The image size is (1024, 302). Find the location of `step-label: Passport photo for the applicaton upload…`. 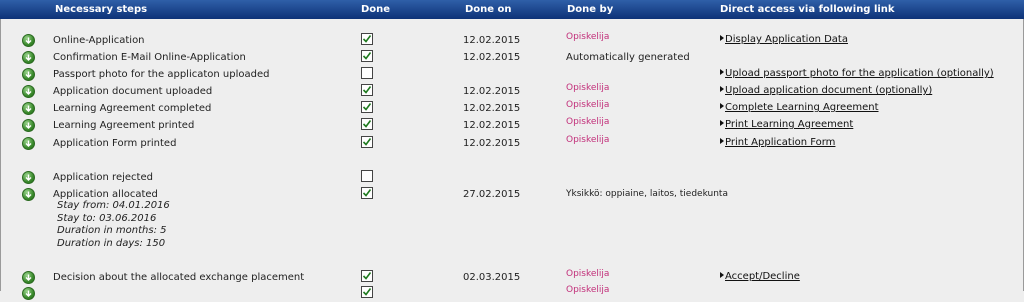

step-label: Passport photo for the applicaton upload… is located at coordinates (161, 74).